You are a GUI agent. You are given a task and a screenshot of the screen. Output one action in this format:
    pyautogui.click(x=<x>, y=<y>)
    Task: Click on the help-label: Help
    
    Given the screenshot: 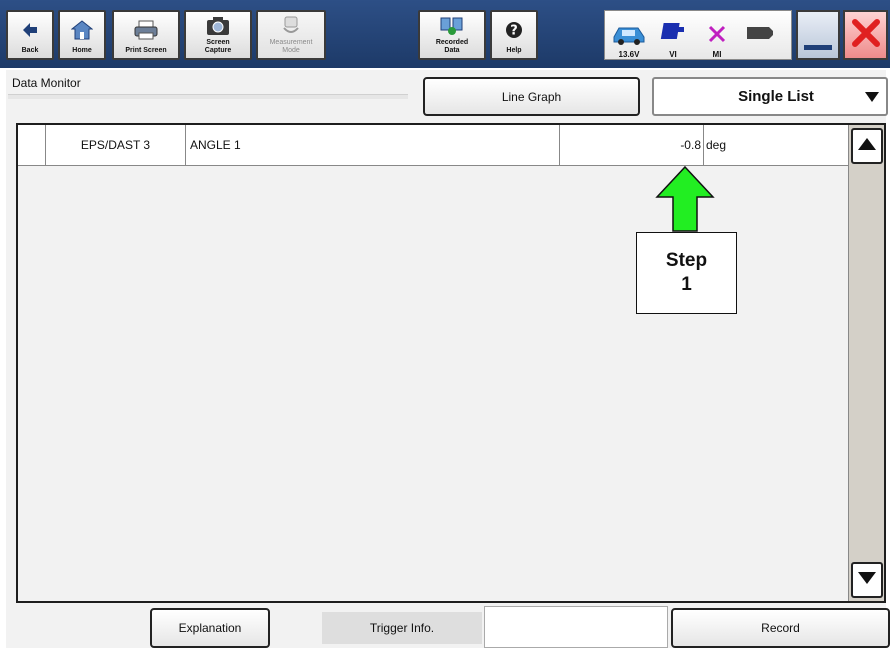 What is the action you would take?
    pyautogui.click(x=514, y=50)
    